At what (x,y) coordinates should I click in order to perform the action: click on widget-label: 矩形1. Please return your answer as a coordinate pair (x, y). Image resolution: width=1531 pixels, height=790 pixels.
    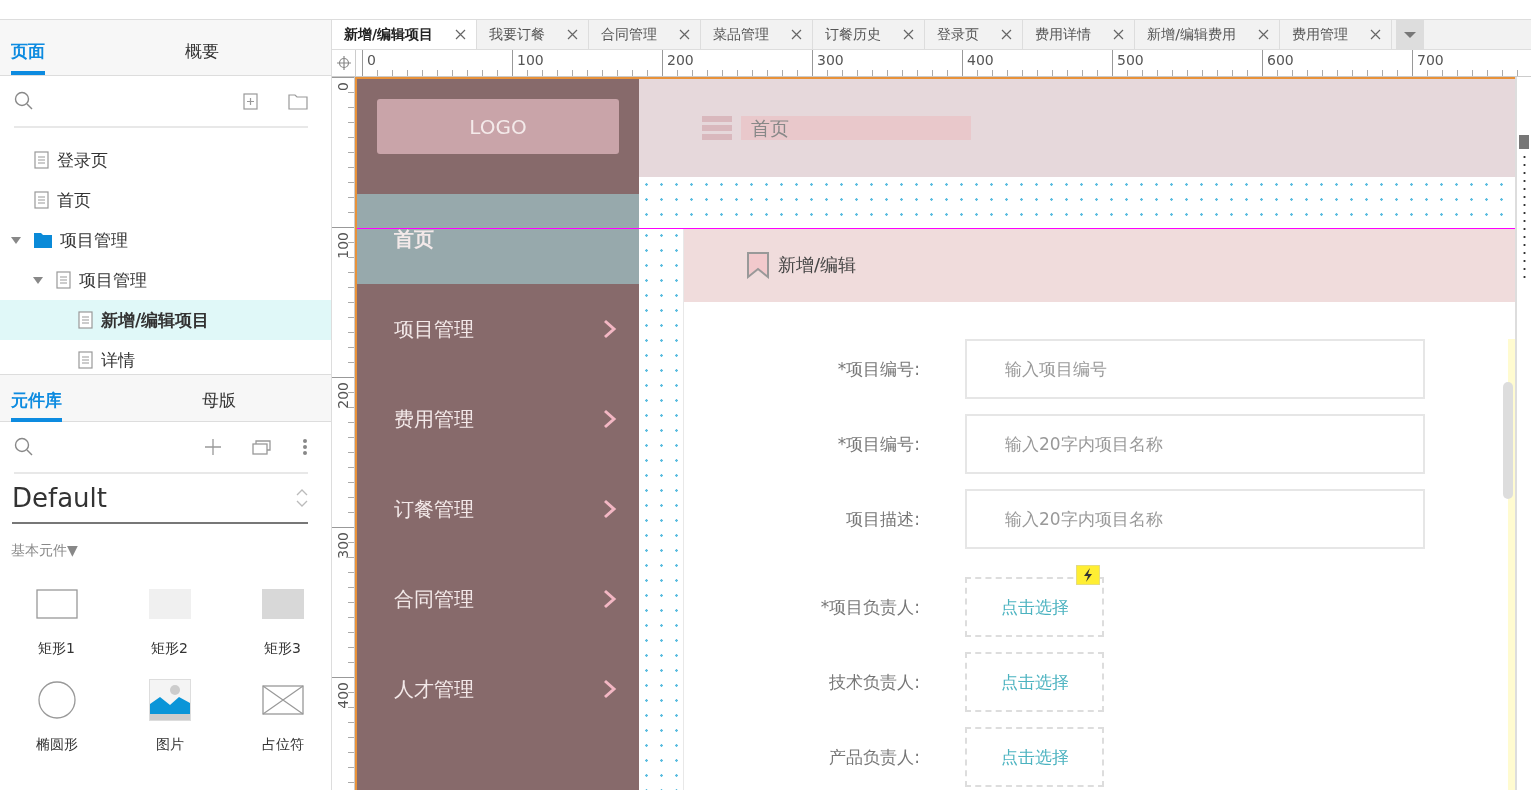
    Looking at the image, I should click on (56, 649).